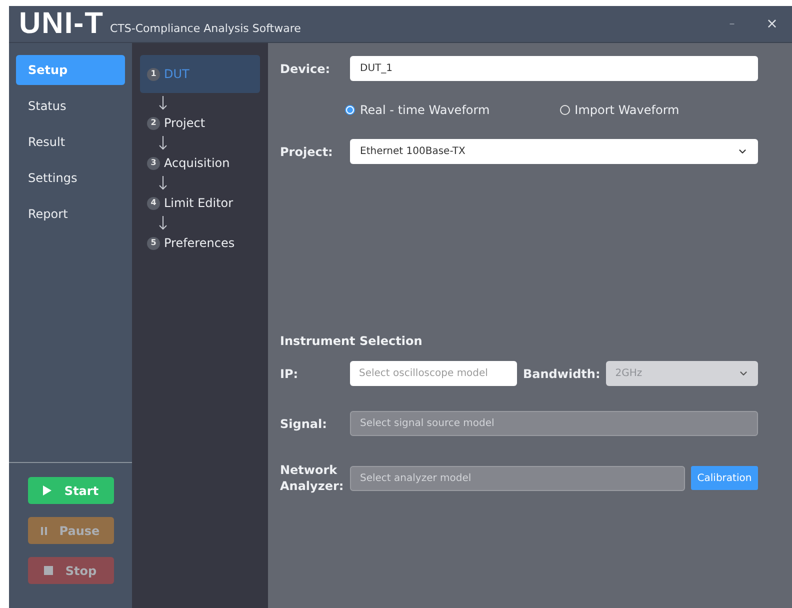 Image resolution: width=792 pixels, height=608 pixels. Describe the element at coordinates (153, 243) in the screenshot. I see `step-number: 5` at that location.